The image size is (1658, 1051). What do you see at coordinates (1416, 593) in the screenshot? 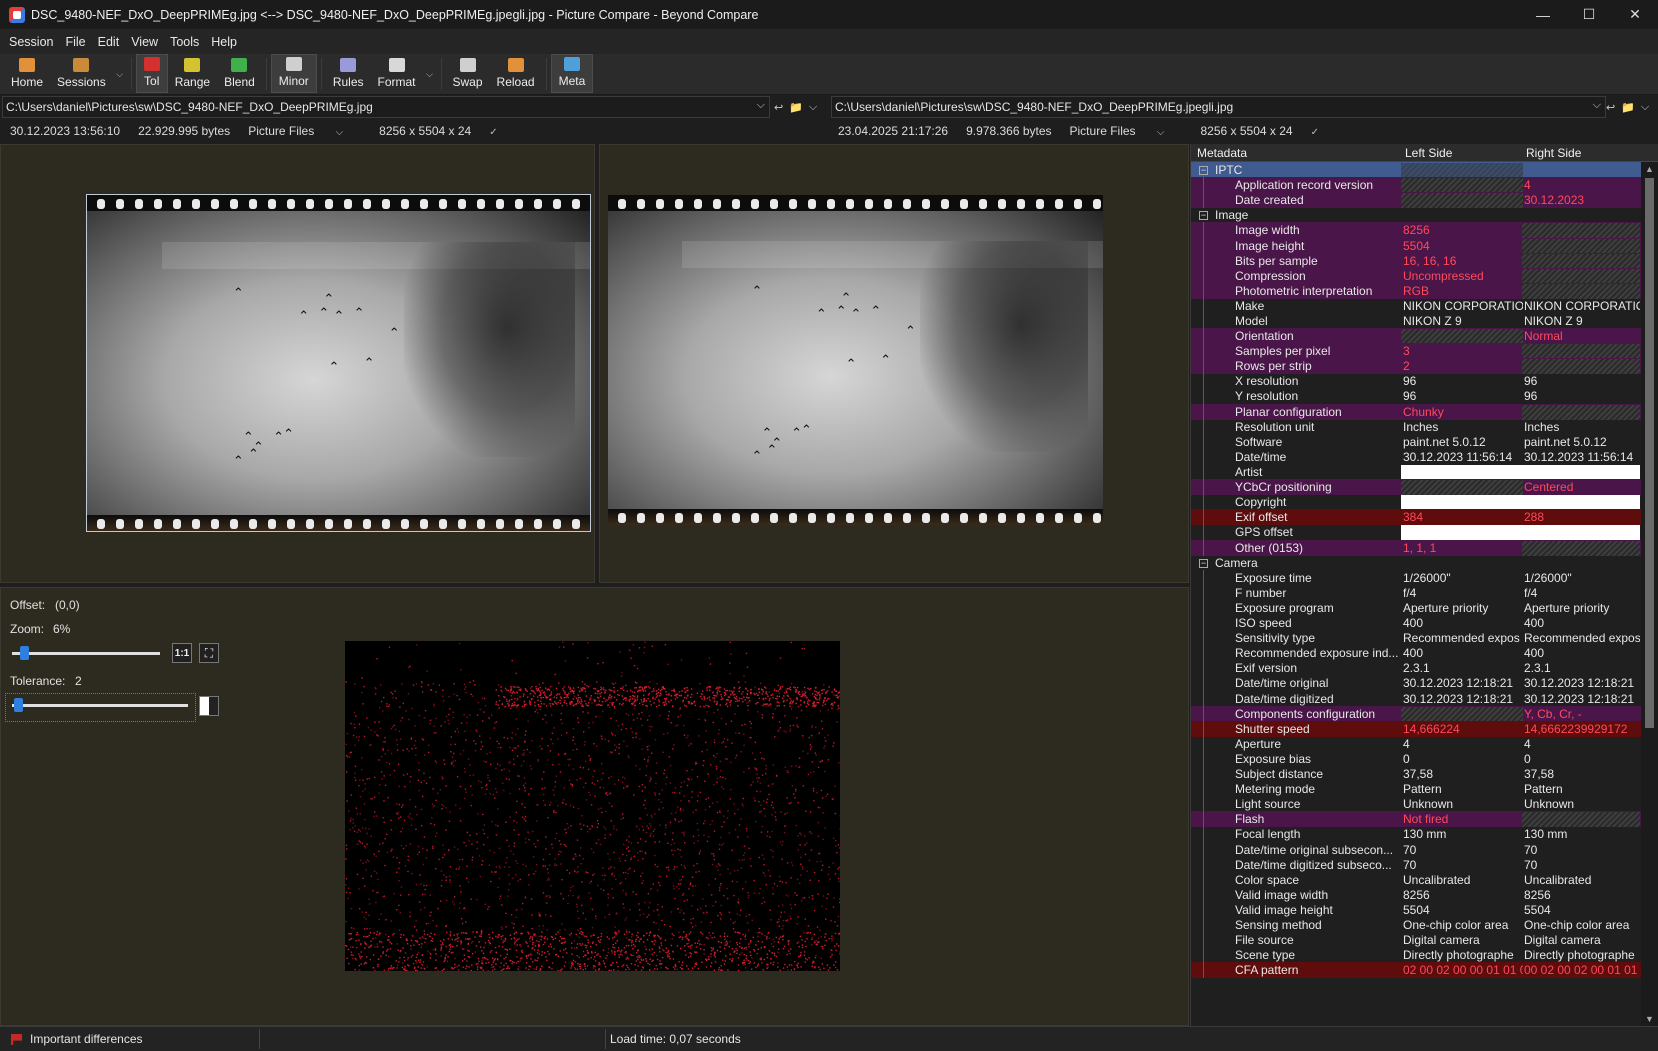
I see `metadata-row: F number f/4 f/4` at bounding box center [1416, 593].